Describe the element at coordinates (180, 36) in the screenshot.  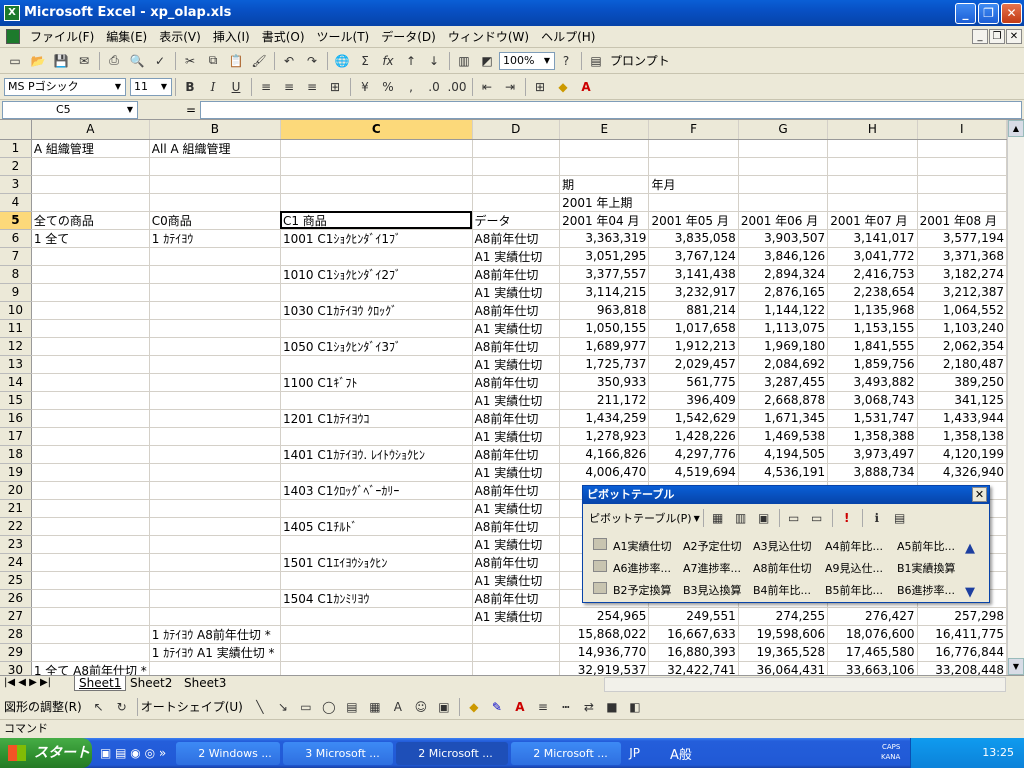
I see `menu-view: 表示(V)` at that location.